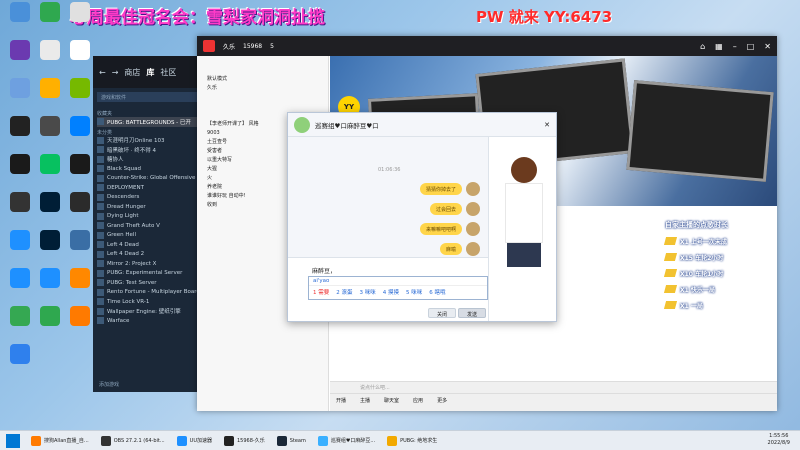 The width and height of the screenshot is (800, 450). What do you see at coordinates (147, 321) in the screenshot?
I see `steam-game-item: Warface` at bounding box center [147, 321].